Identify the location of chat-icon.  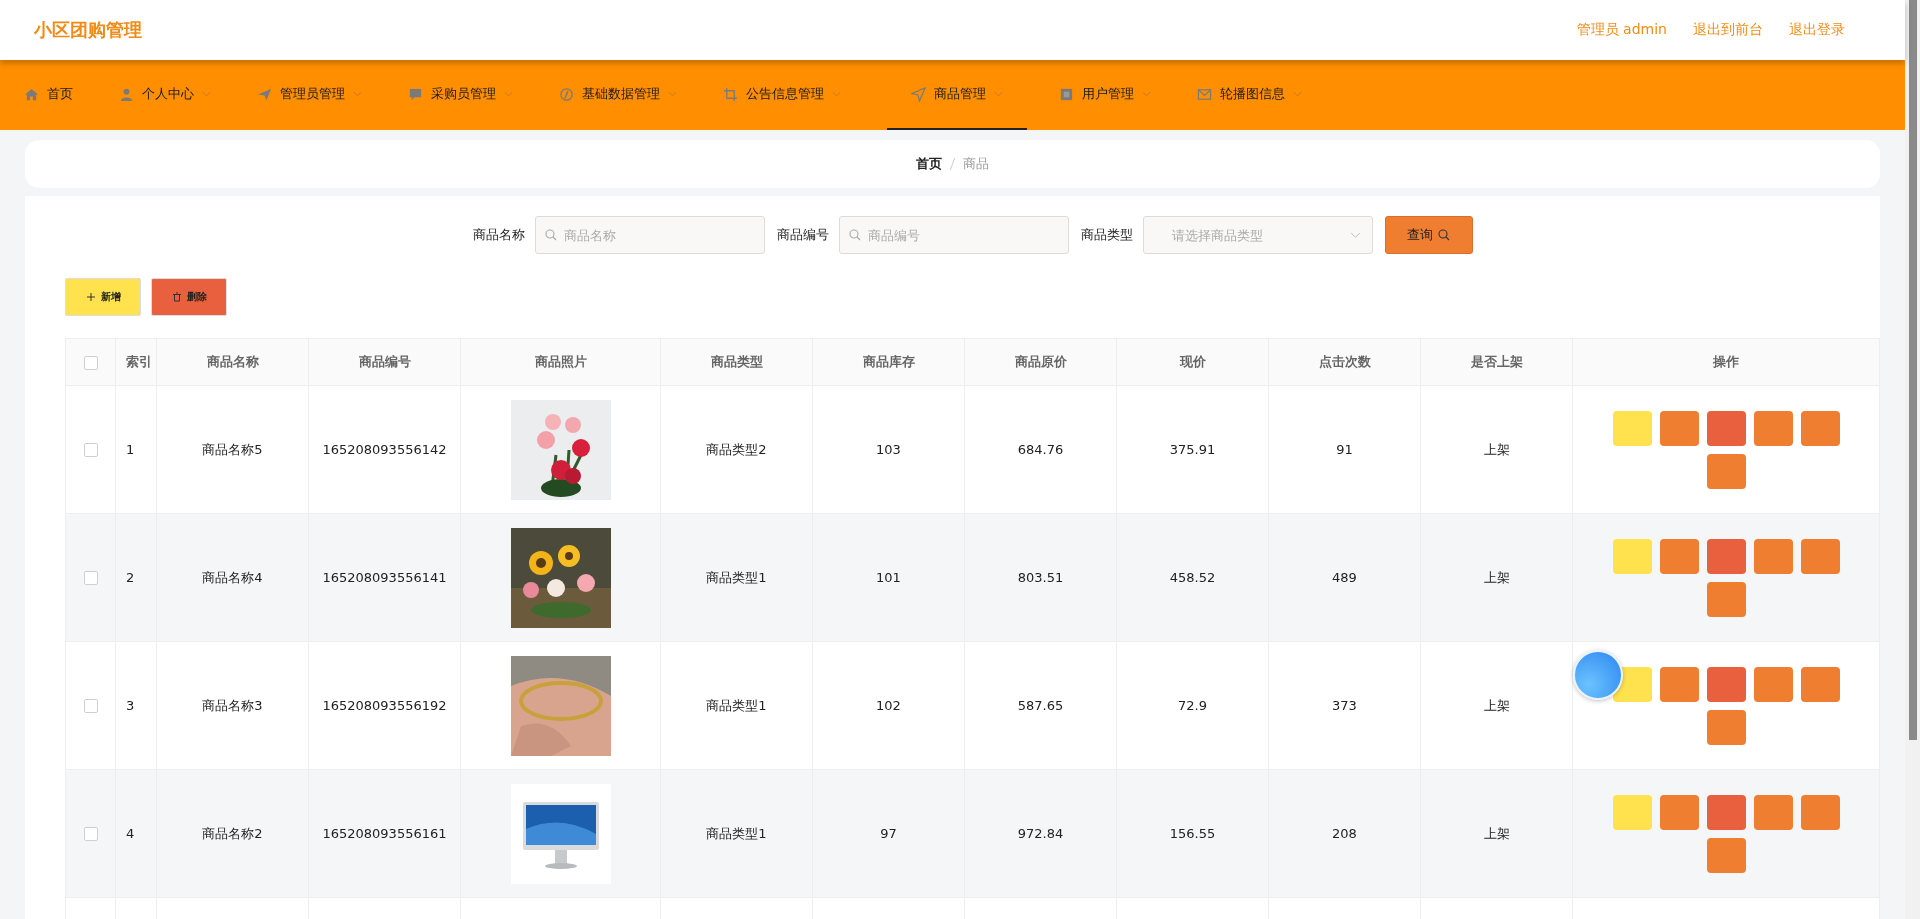
(415, 94).